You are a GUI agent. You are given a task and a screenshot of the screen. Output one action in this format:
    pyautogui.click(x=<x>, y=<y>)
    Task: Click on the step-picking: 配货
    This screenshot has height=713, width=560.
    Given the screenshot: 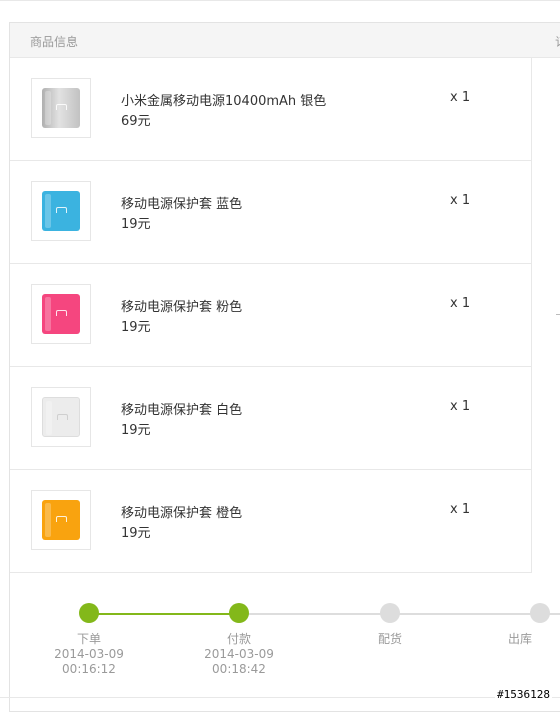 What is the action you would take?
    pyautogui.click(x=390, y=639)
    